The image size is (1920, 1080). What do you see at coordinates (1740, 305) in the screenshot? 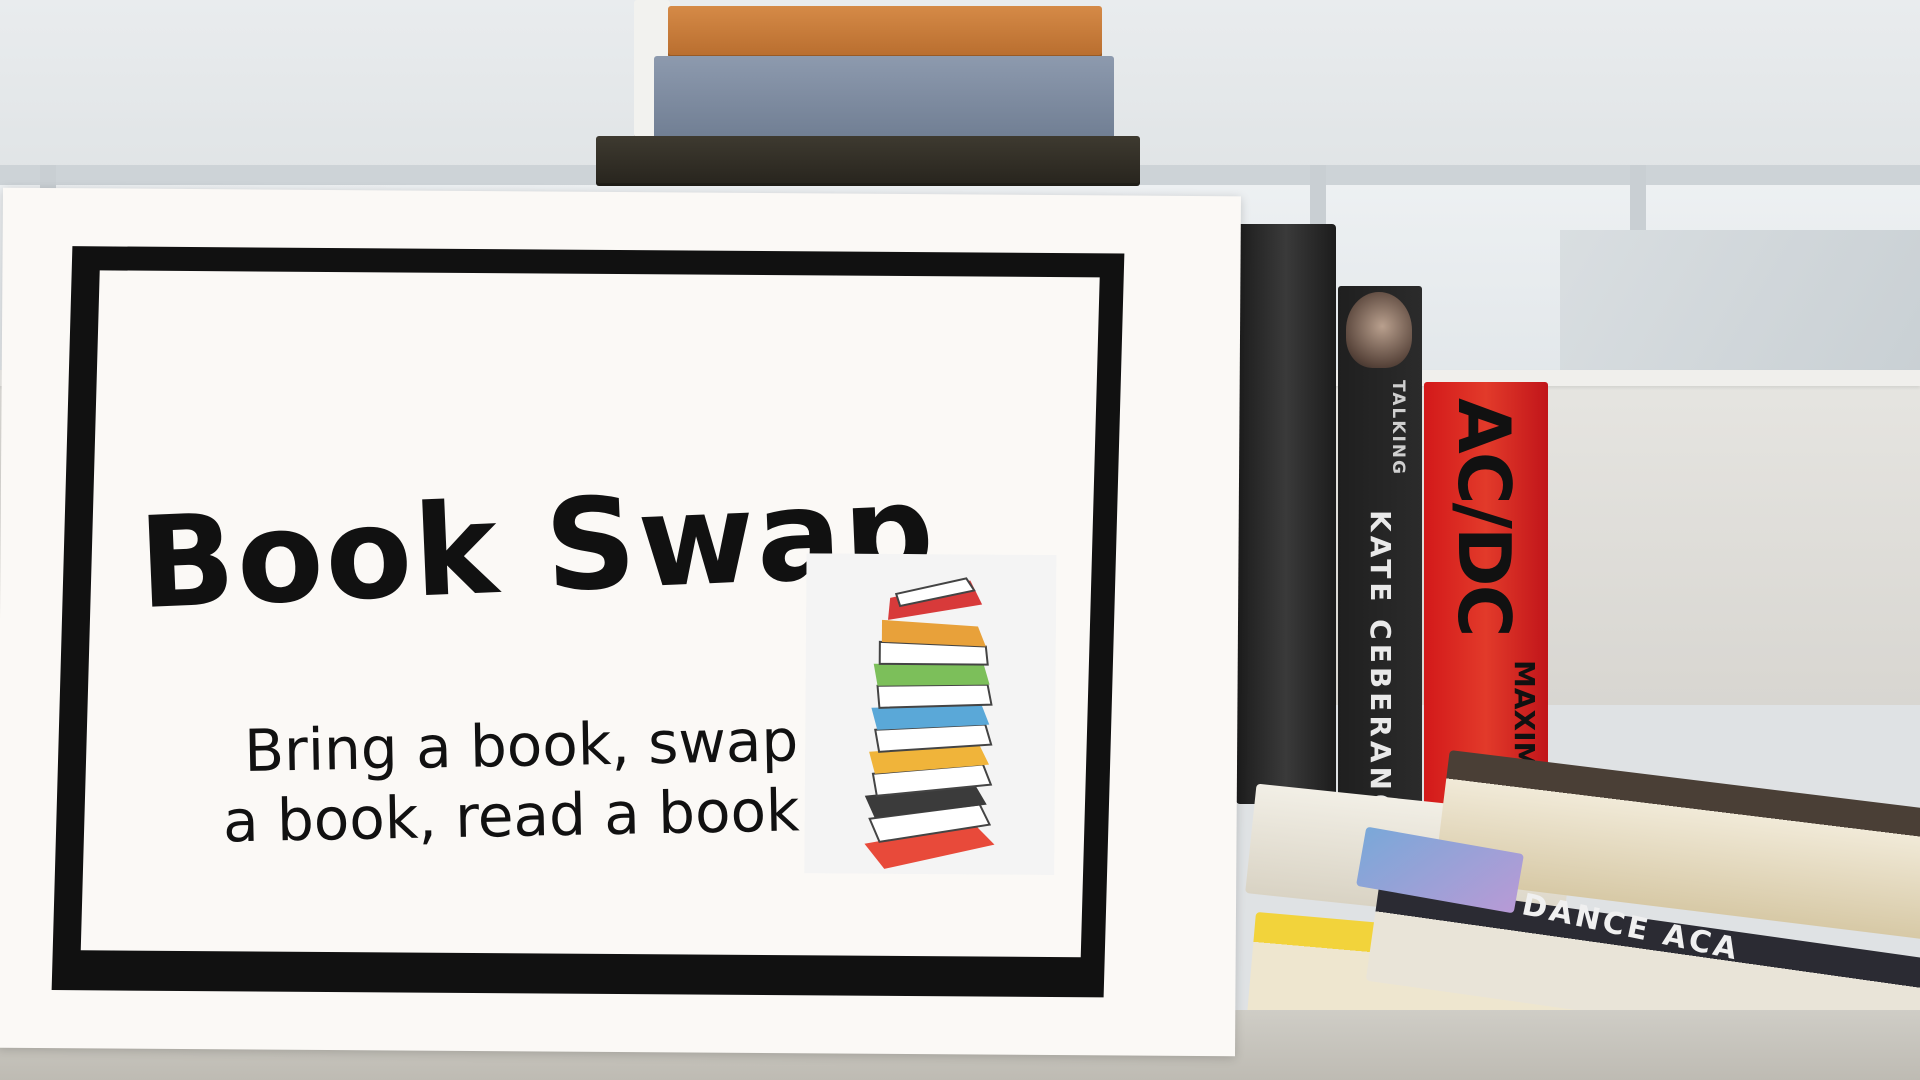
I see `background-wall` at bounding box center [1740, 305].